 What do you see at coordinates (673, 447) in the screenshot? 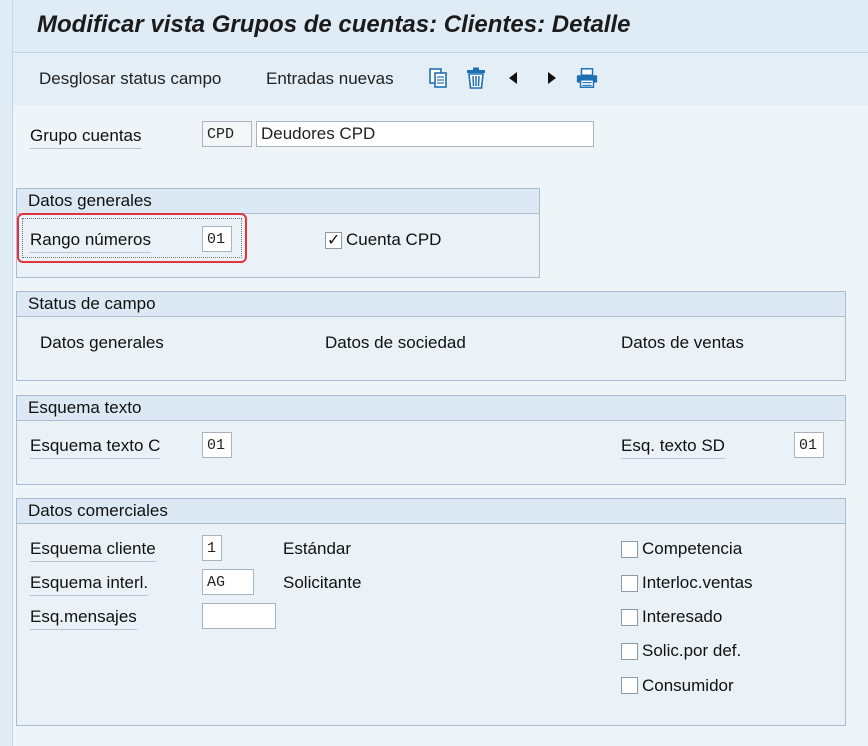
I see `text-schema-sd-label: Esq. texto SD` at bounding box center [673, 447].